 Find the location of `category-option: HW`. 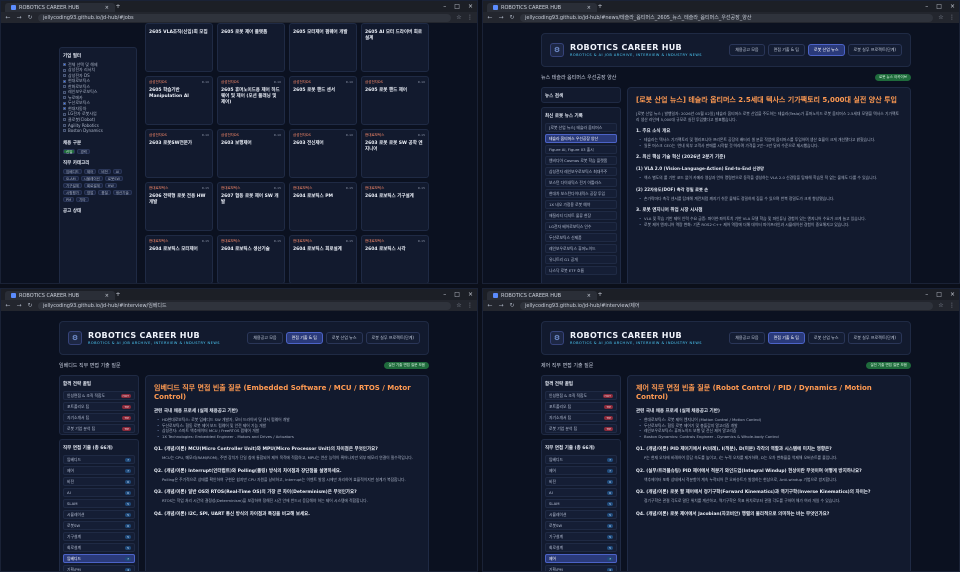

category-option: HW is located at coordinates (110, 185).